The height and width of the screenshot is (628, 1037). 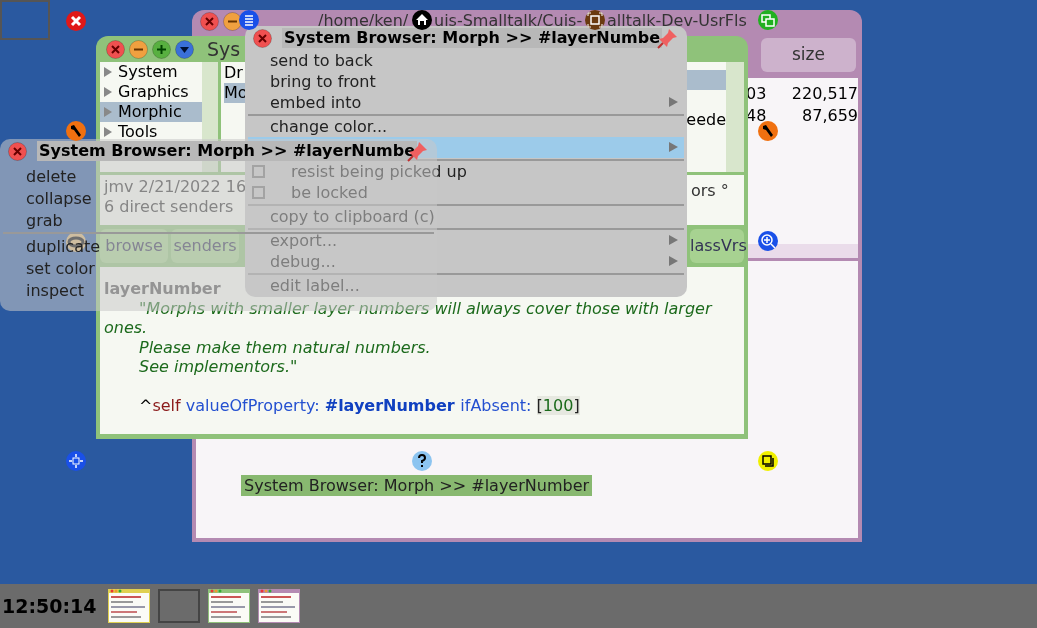 What do you see at coordinates (169, 207) in the screenshot?
I see `info-text: 6 direct senders` at bounding box center [169, 207].